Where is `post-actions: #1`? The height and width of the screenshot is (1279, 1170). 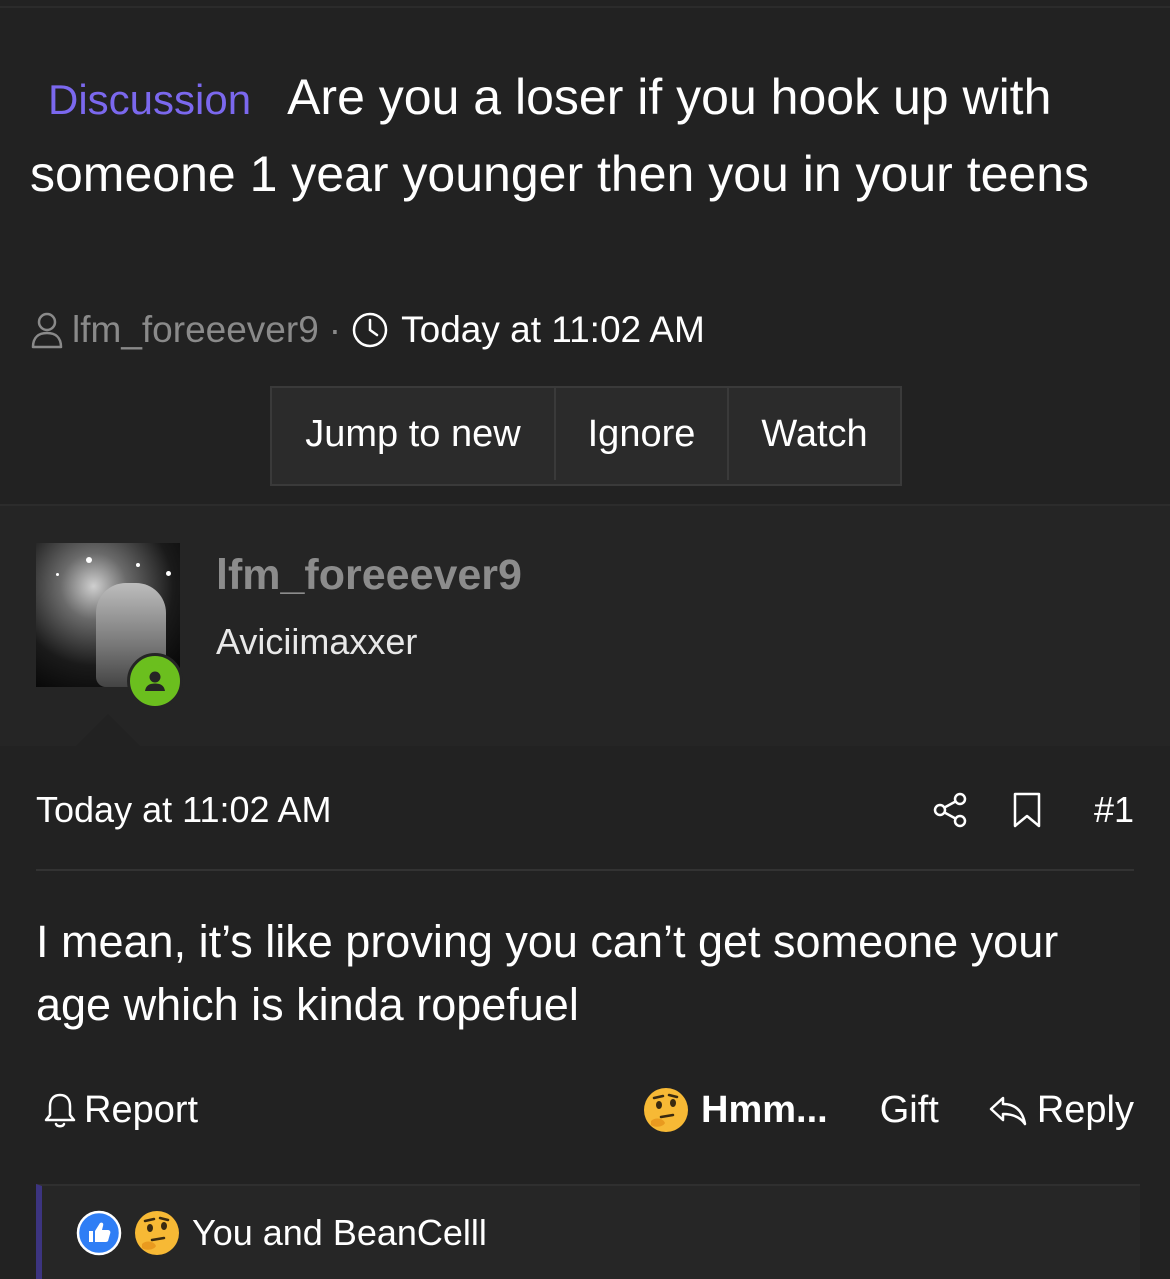
post-actions: #1 is located at coordinates (1033, 810).